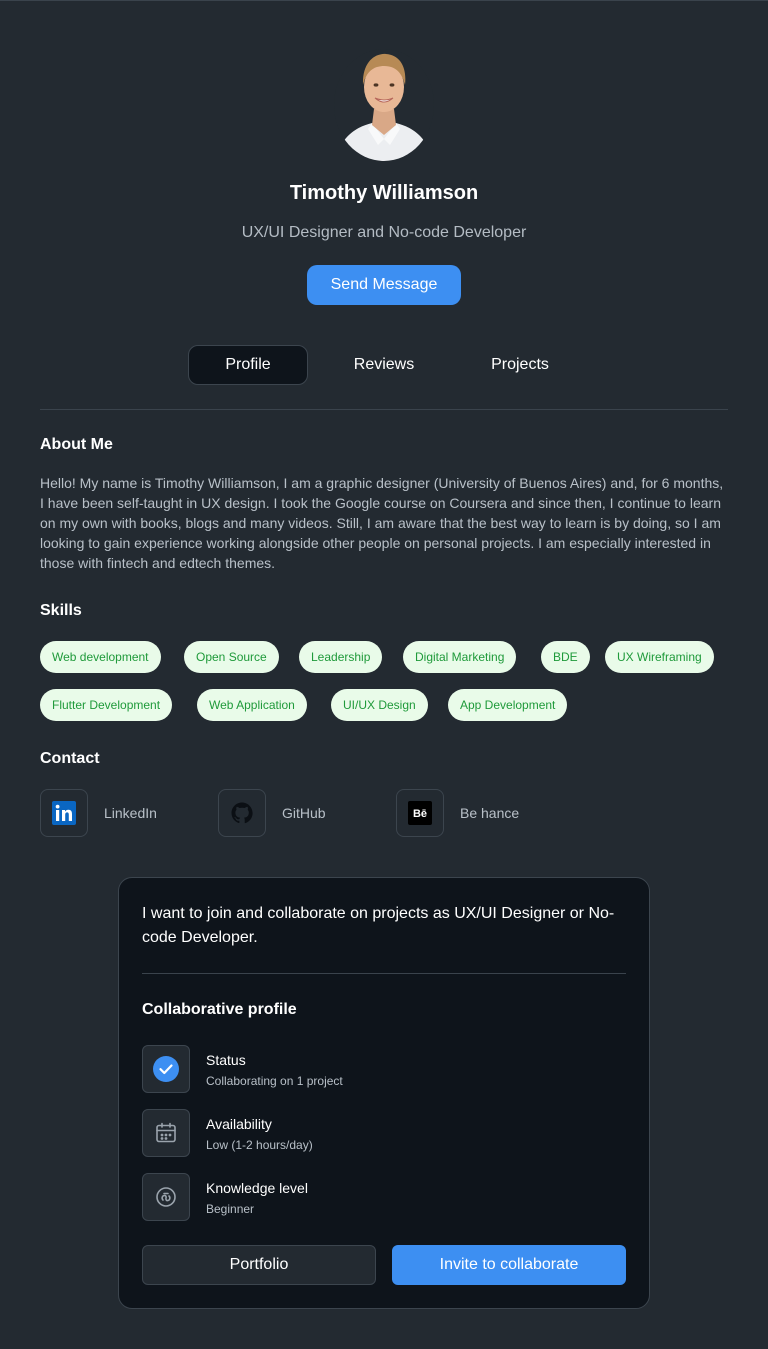 This screenshot has height=1349, width=768. What do you see at coordinates (384, 973) in the screenshot?
I see `card-divider` at bounding box center [384, 973].